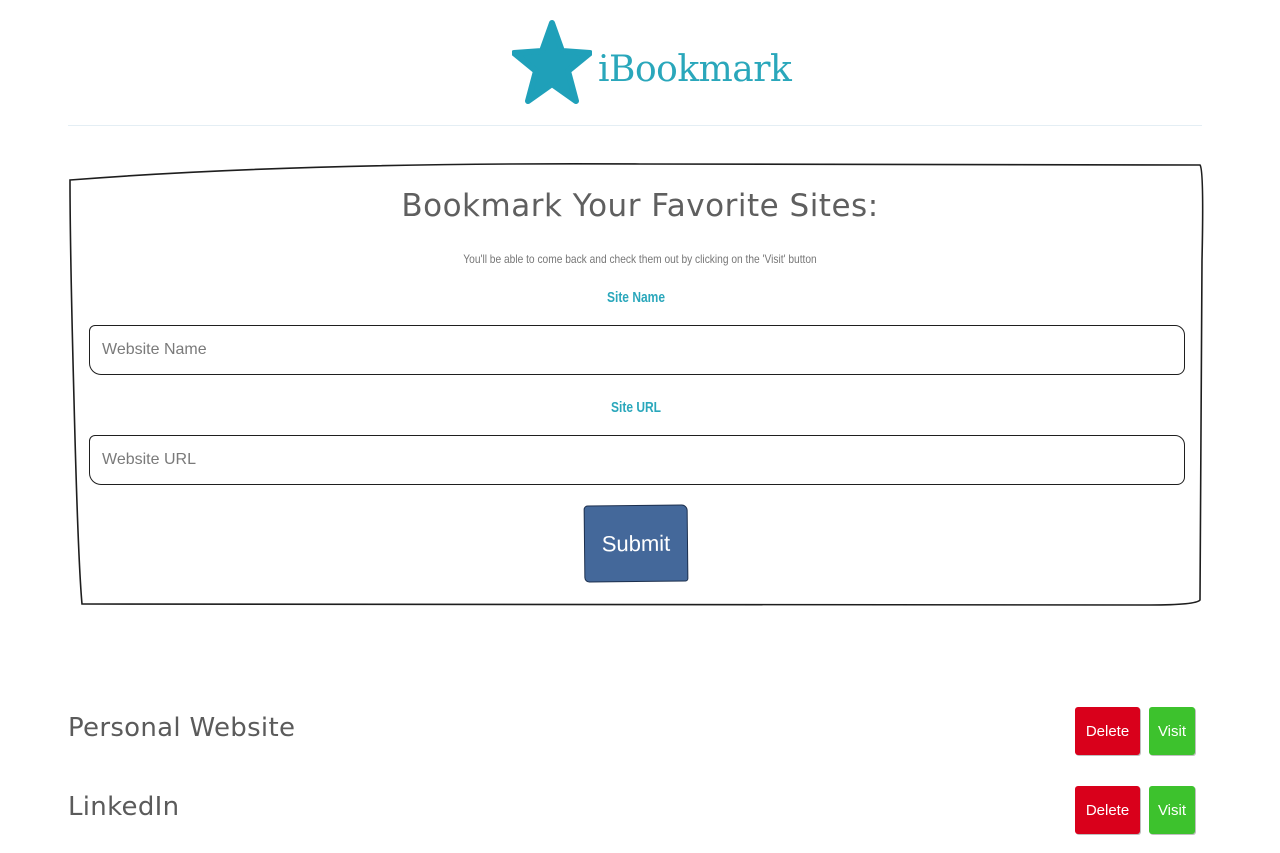 This screenshot has height=853, width=1280. I want to click on site-name-label: Site Name, so click(636, 297).